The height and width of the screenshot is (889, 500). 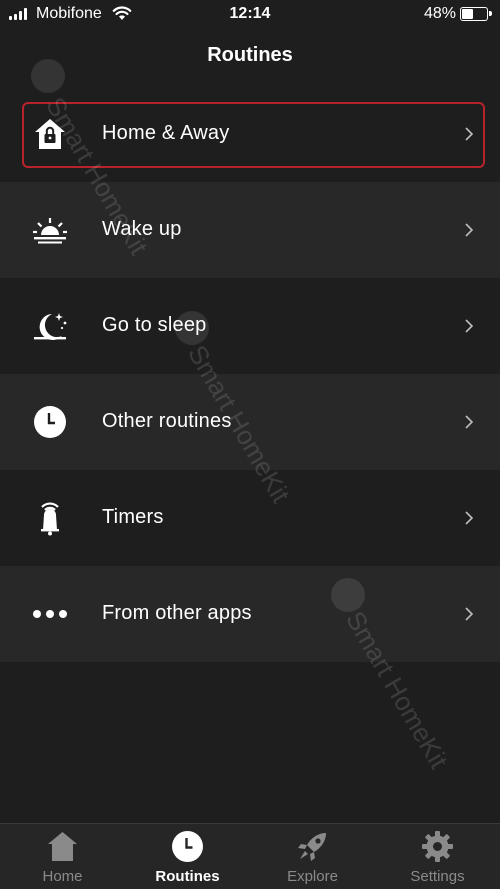 What do you see at coordinates (62, 846) in the screenshot?
I see `home-icon` at bounding box center [62, 846].